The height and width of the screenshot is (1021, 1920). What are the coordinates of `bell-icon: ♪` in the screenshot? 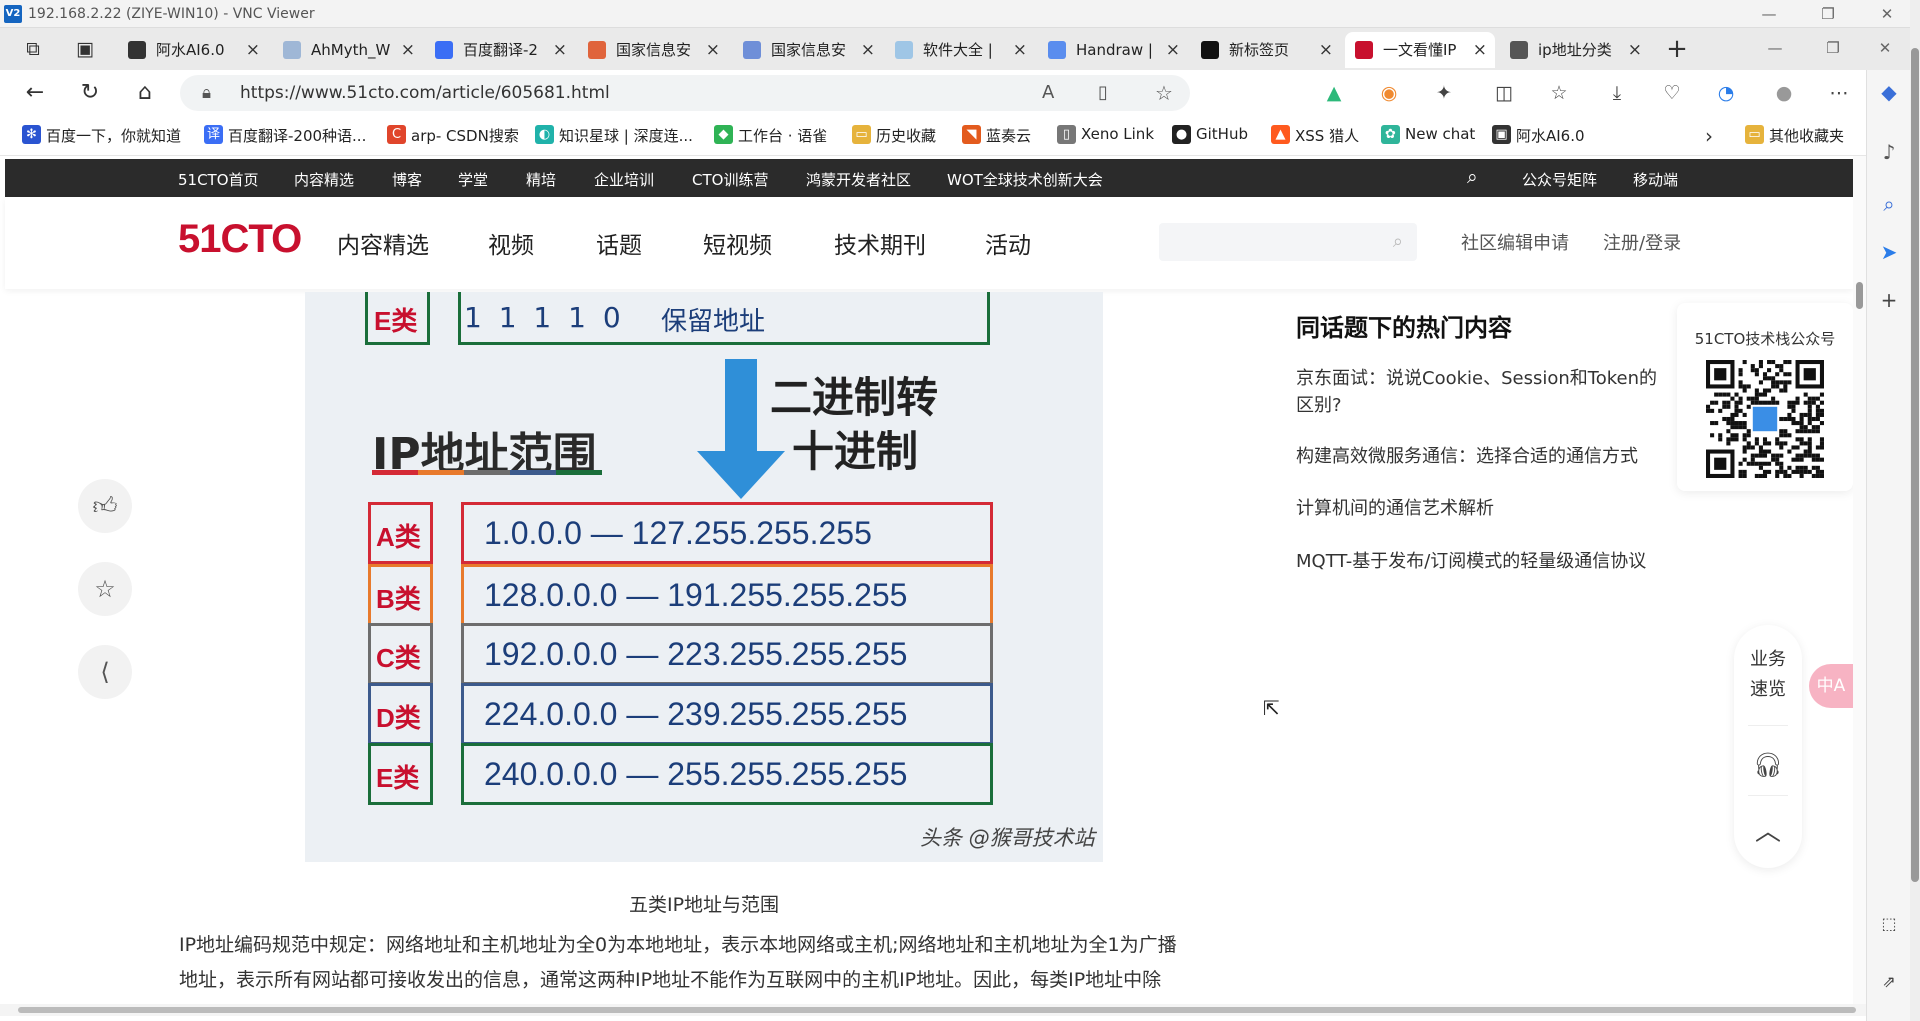 It's located at (1889, 152).